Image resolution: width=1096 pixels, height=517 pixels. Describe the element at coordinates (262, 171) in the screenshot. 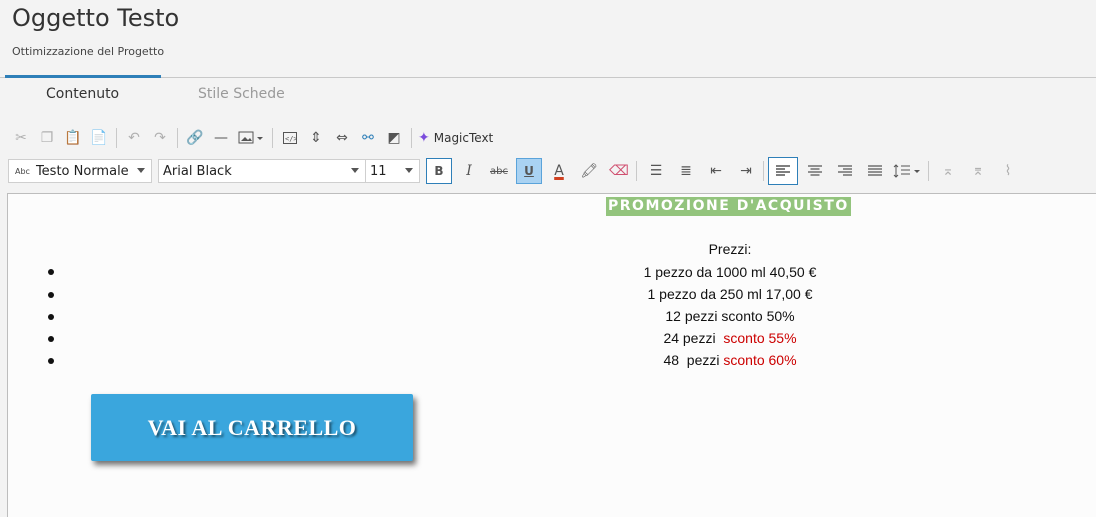

I see `font-family-select: Arial Black` at that location.